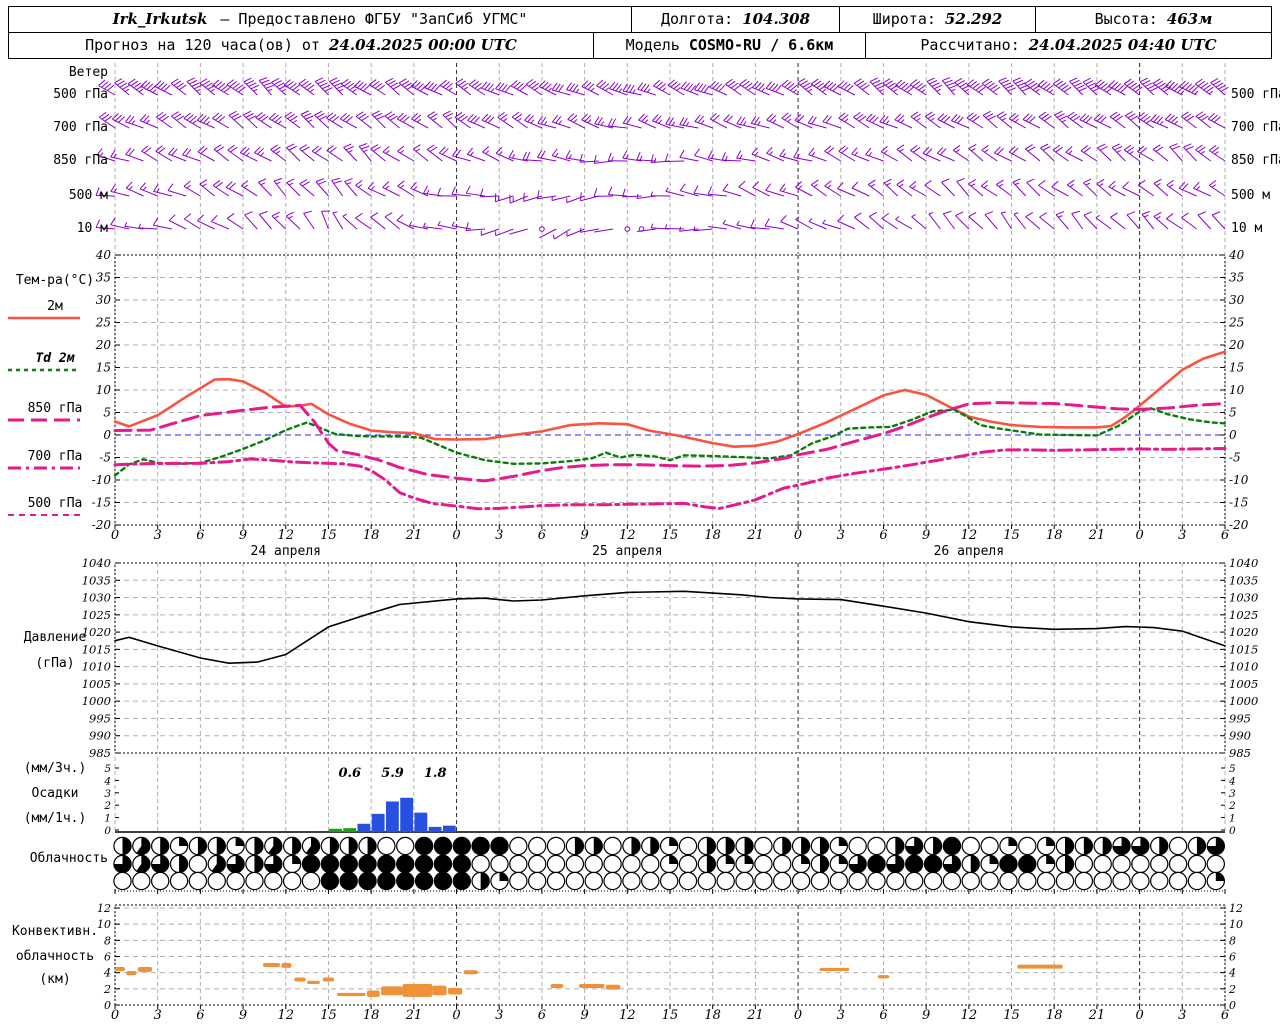 This screenshot has width=1280, height=1024. What do you see at coordinates (55, 503) in the screenshot?
I see `legend-500-label: 500 гПа` at bounding box center [55, 503].